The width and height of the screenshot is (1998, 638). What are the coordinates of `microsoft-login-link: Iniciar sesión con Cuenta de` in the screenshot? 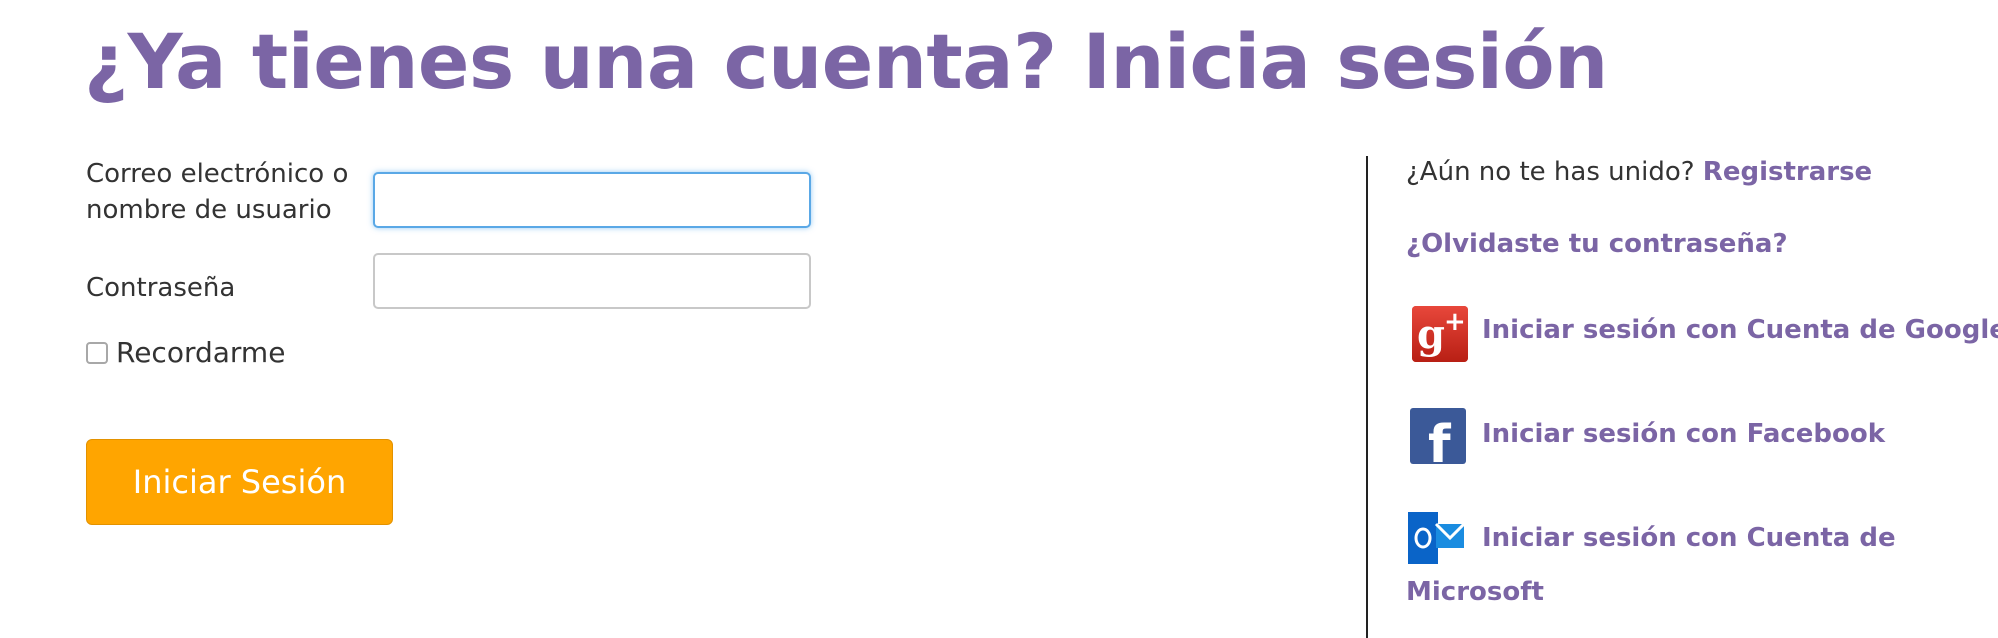 It's located at (1689, 538).